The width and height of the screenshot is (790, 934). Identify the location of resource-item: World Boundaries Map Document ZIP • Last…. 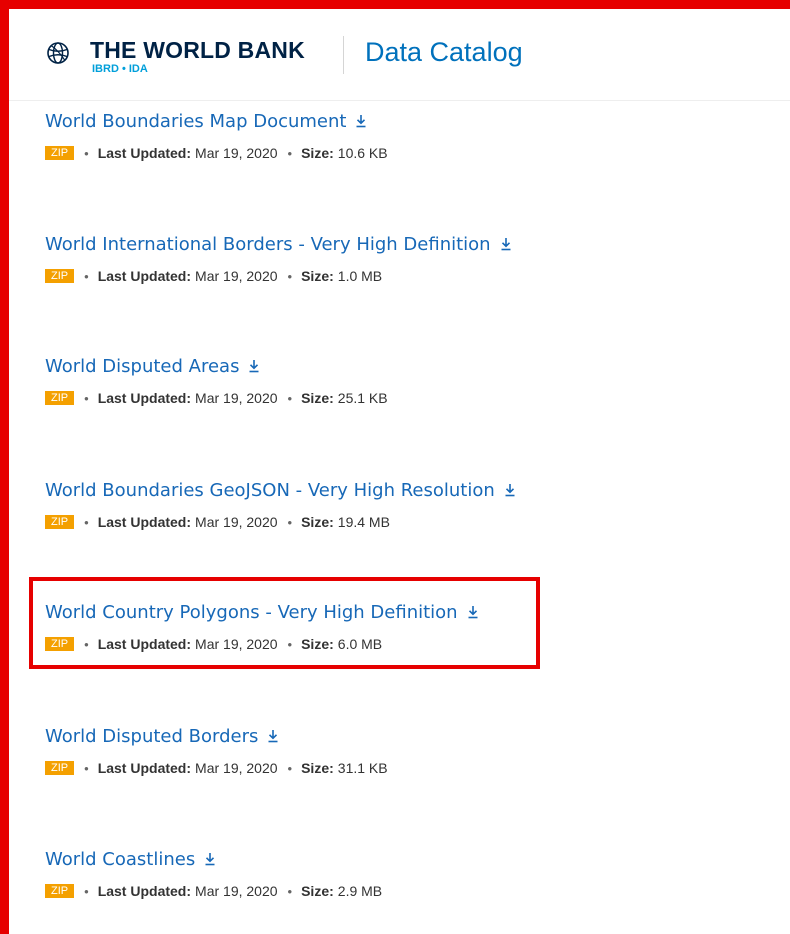
(216, 141).